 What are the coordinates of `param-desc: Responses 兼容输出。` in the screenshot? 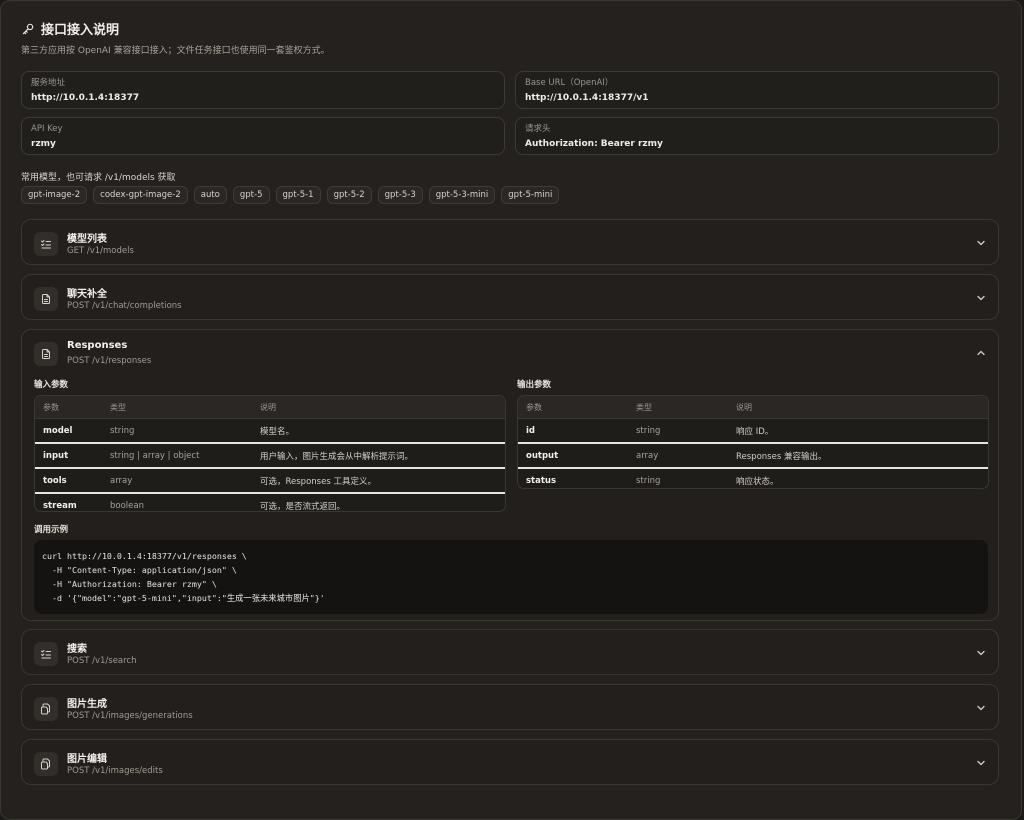 It's located at (781, 456).